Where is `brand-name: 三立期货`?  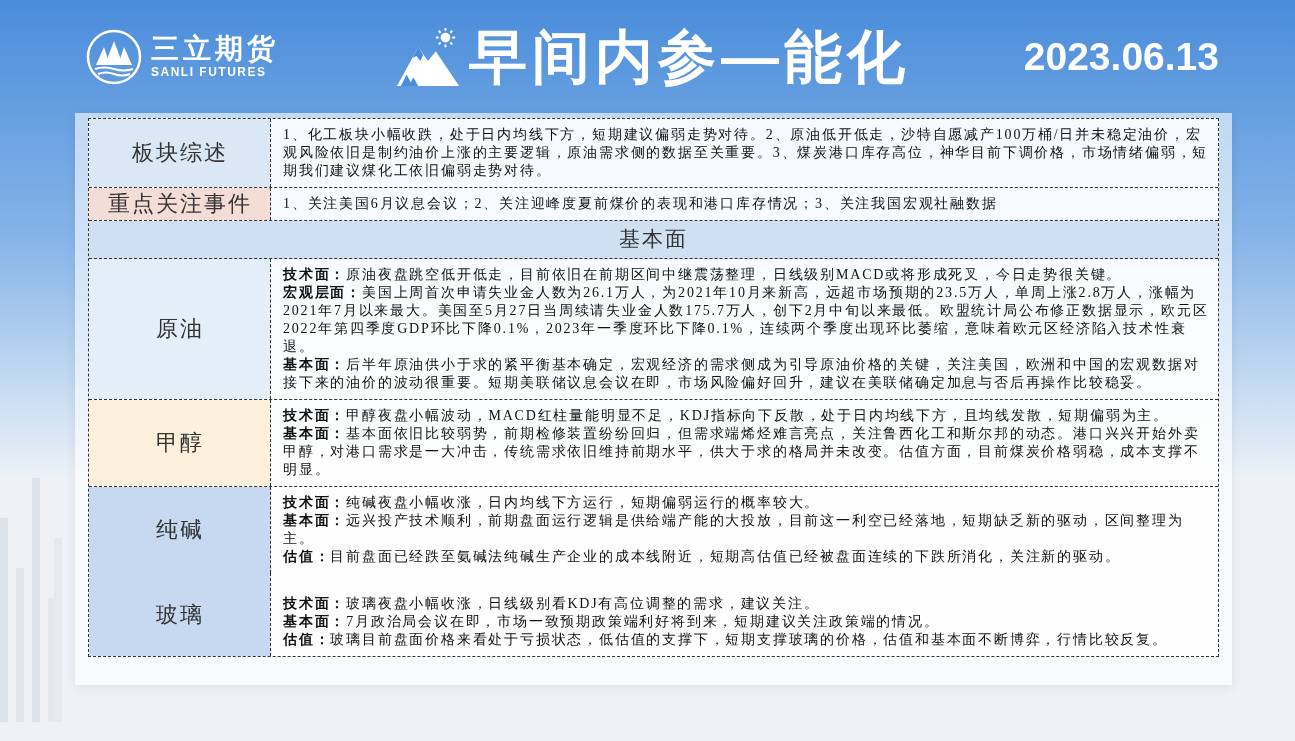 brand-name: 三立期货 is located at coordinates (215, 49).